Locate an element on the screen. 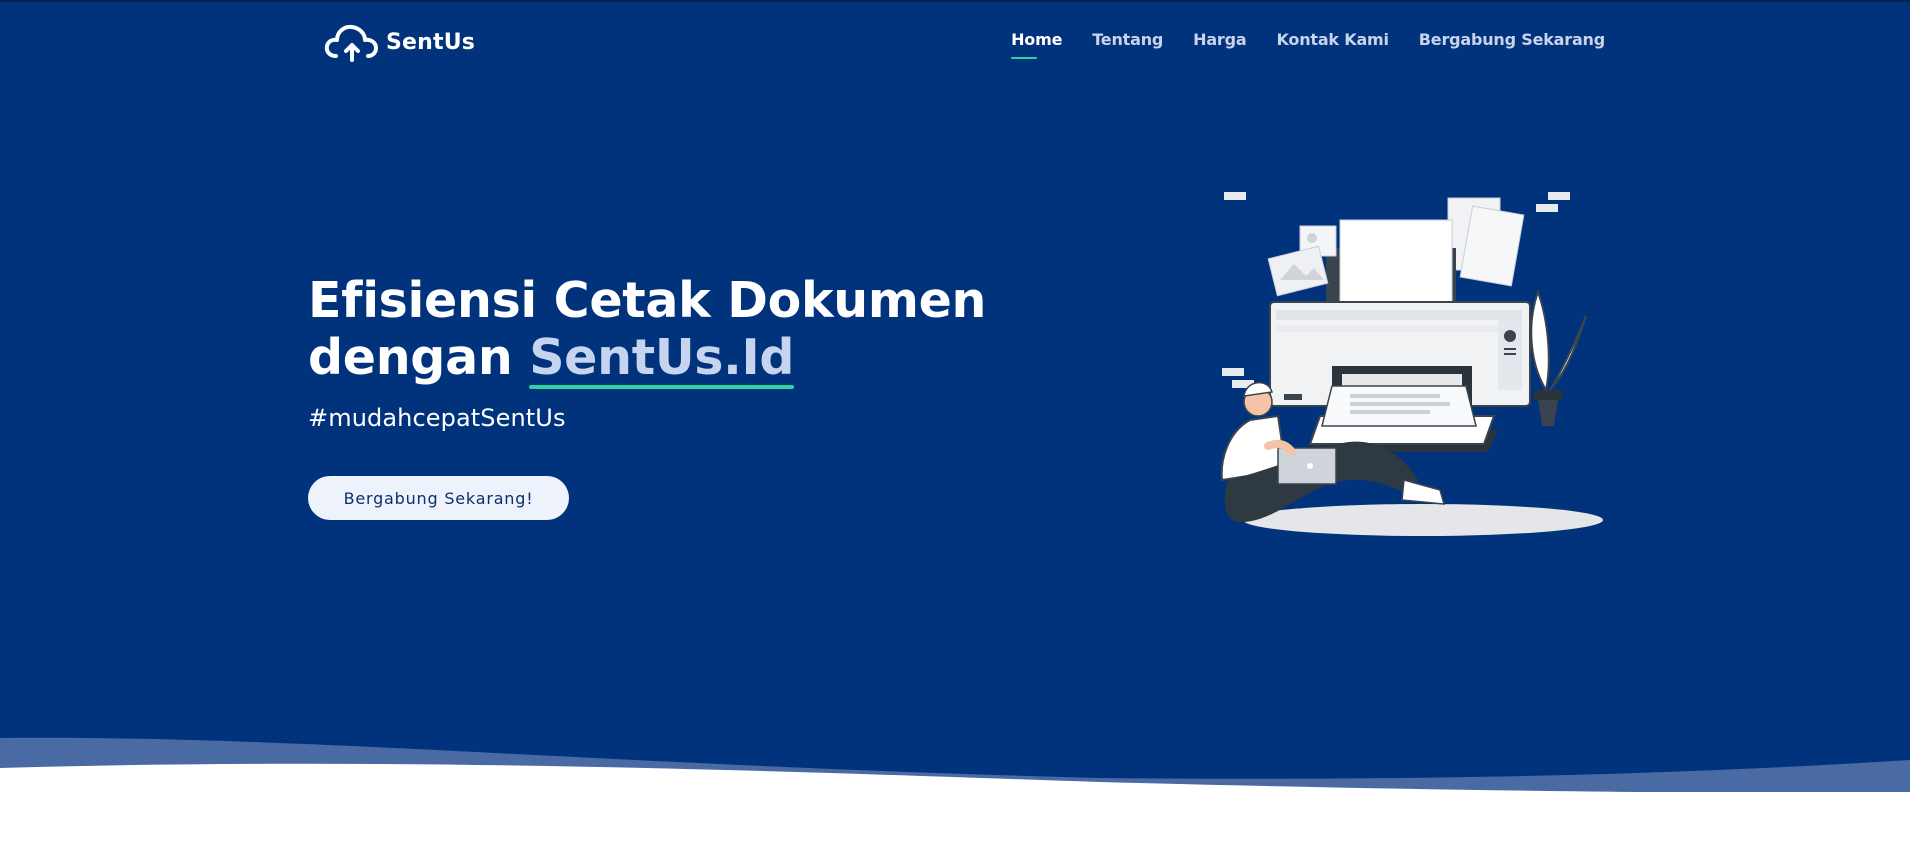 This screenshot has height=865, width=1910. nav-link-kontak-kami: Kontak Kami is located at coordinates (1332, 39).